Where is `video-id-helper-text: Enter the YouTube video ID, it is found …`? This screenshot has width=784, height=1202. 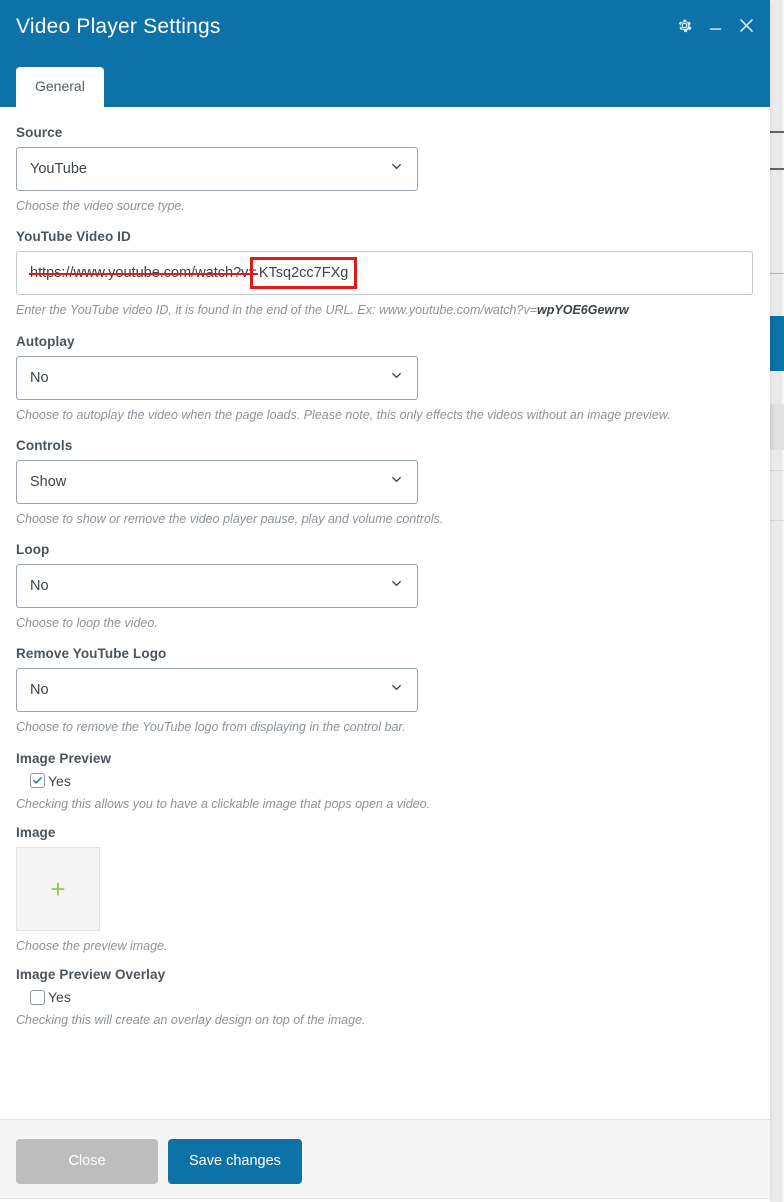 video-id-helper-text: Enter the YouTube video ID, it is found … is located at coordinates (277, 310).